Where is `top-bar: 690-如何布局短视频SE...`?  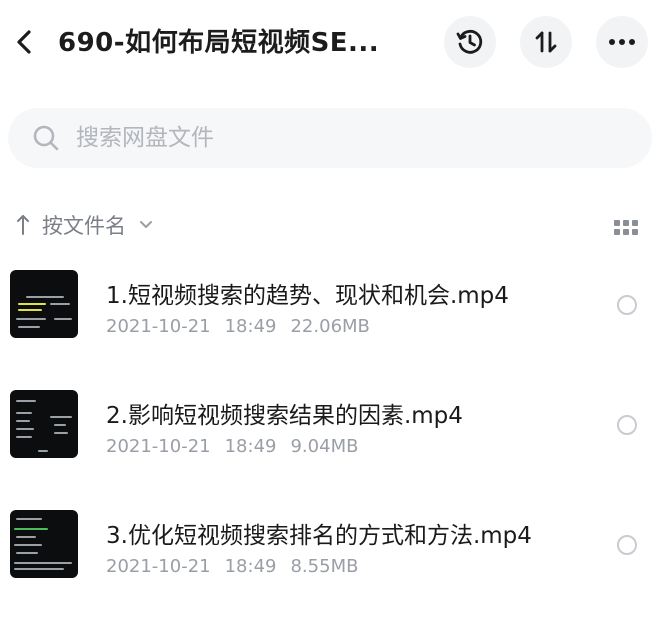
top-bar: 690-如何布局短视频SE... is located at coordinates (334, 43).